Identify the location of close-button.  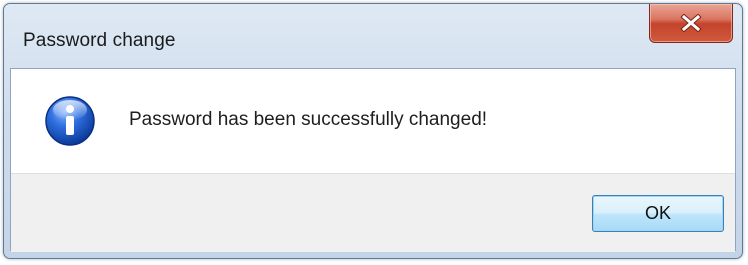
(691, 23).